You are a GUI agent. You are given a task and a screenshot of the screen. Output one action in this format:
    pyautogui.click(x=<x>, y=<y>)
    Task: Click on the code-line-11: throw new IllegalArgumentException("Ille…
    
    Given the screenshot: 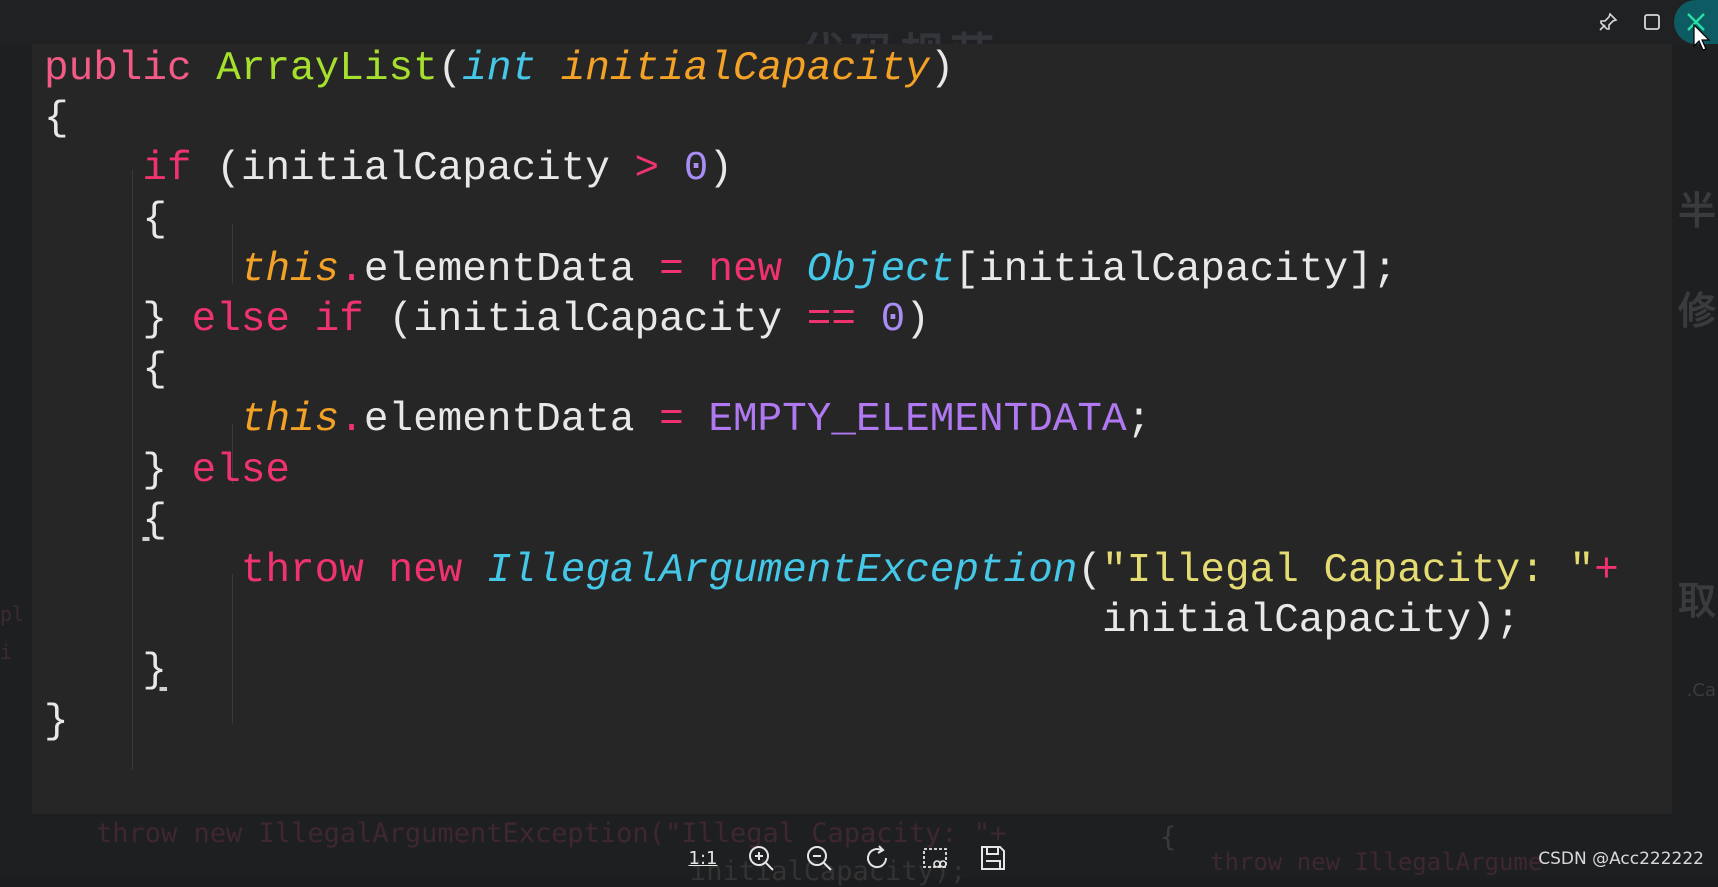 What is the action you would take?
    pyautogui.click(x=929, y=571)
    